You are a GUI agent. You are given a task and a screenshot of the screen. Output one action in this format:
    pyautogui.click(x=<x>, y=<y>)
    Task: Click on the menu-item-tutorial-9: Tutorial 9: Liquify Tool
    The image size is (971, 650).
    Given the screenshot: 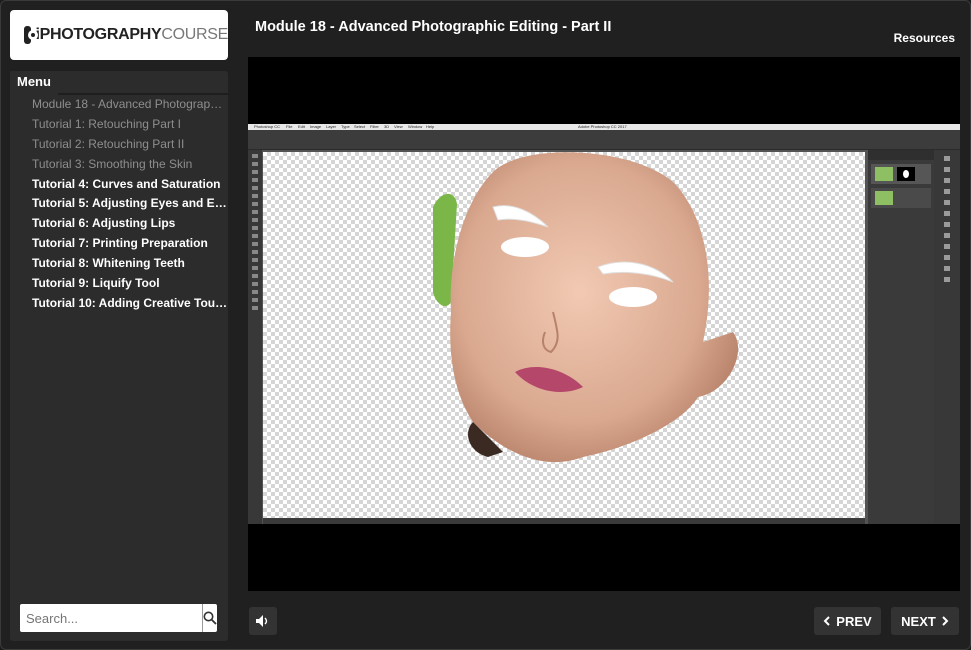 What is the action you would take?
    pyautogui.click(x=119, y=284)
    